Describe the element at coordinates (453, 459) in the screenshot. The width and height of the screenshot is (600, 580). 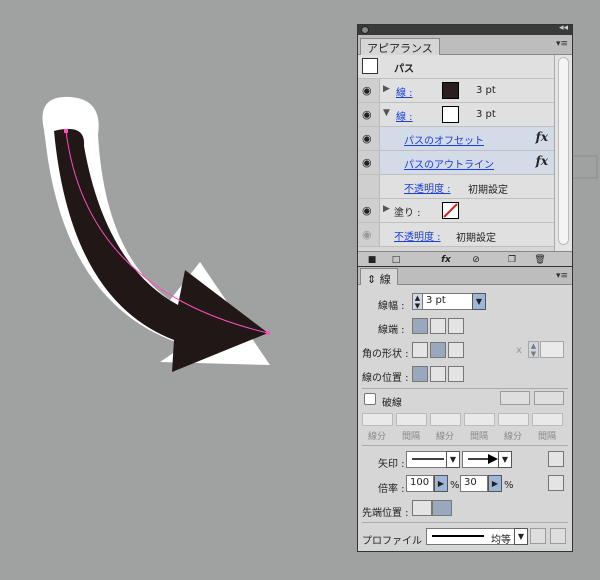
I see `start-arrowhead-dropdown: ▼` at that location.